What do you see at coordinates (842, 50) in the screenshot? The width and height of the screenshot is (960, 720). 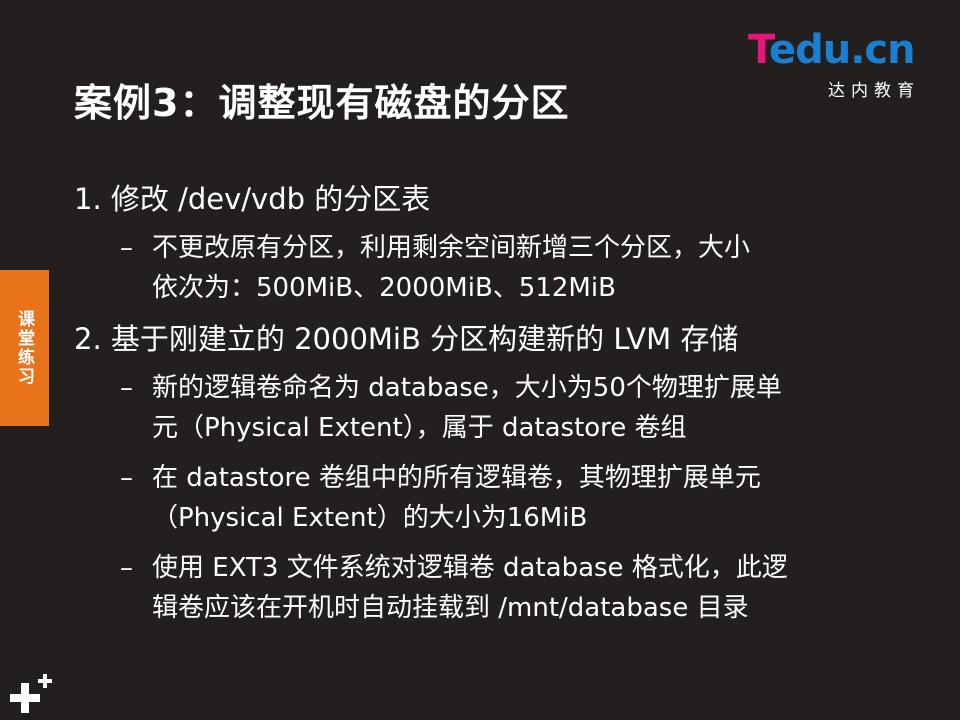 I see `logo-text-rest: edu.cn` at bounding box center [842, 50].